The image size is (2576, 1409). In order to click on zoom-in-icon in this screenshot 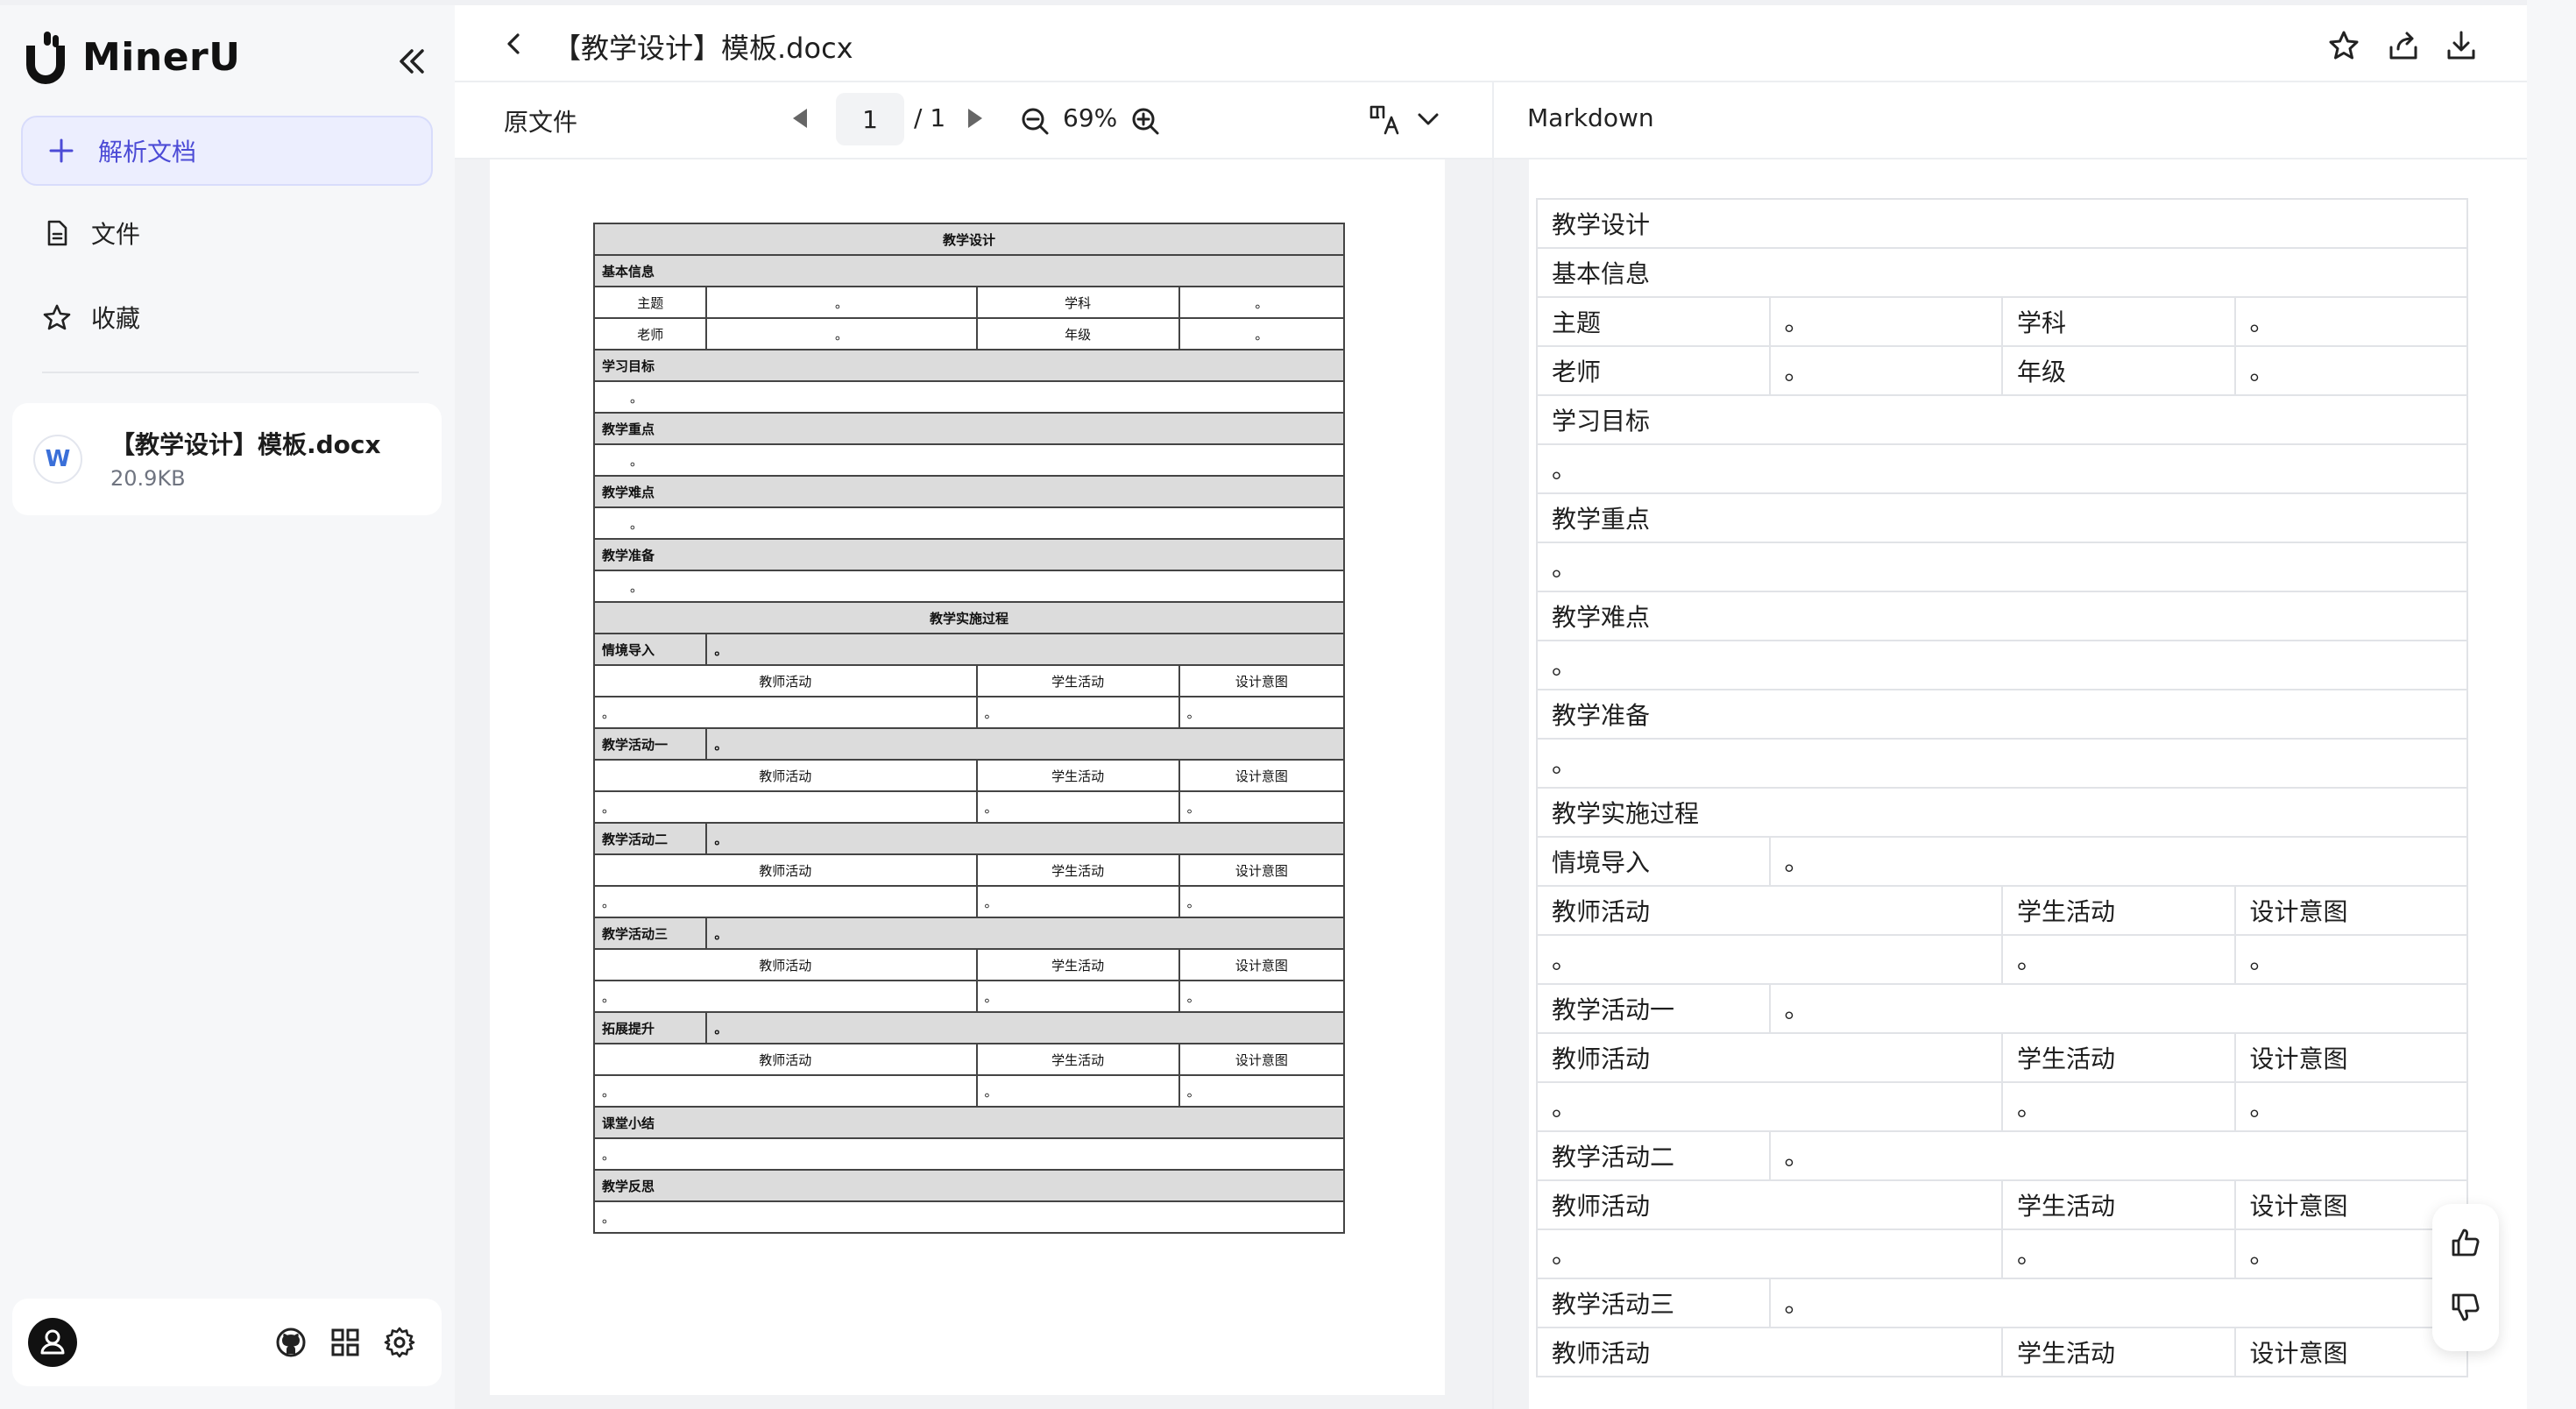, I will do `click(1145, 121)`.